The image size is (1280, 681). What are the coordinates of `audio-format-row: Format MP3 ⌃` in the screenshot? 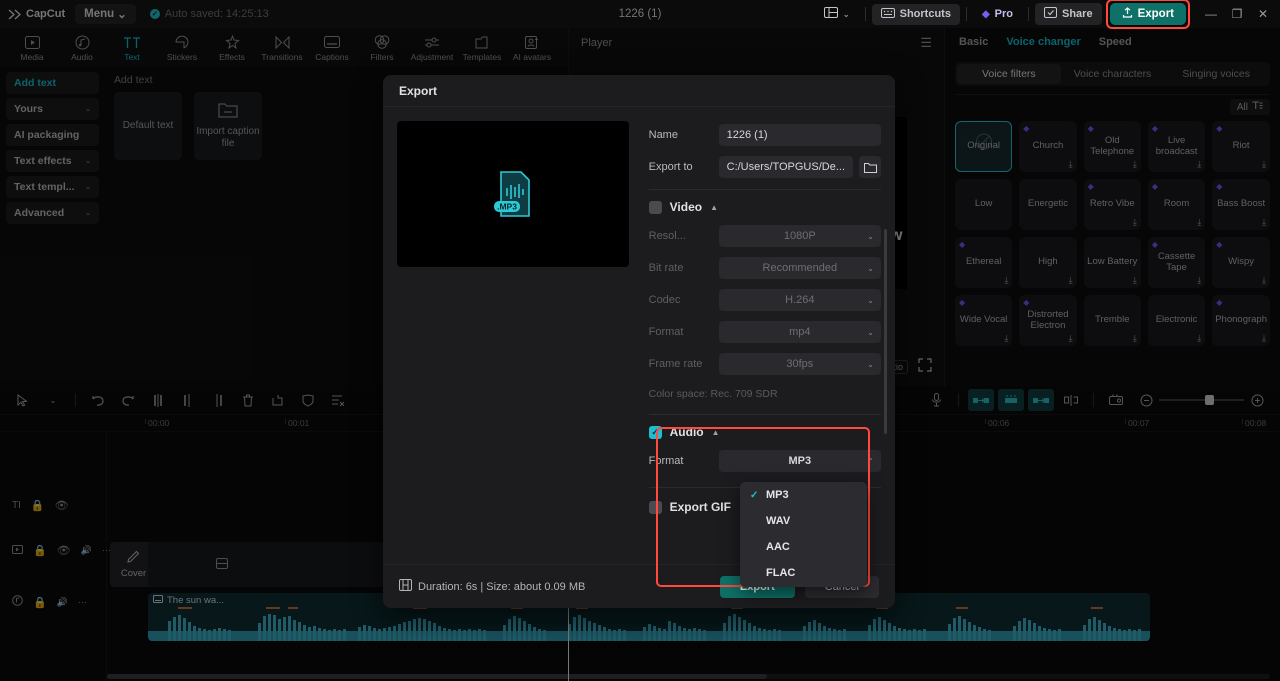 It's located at (765, 461).